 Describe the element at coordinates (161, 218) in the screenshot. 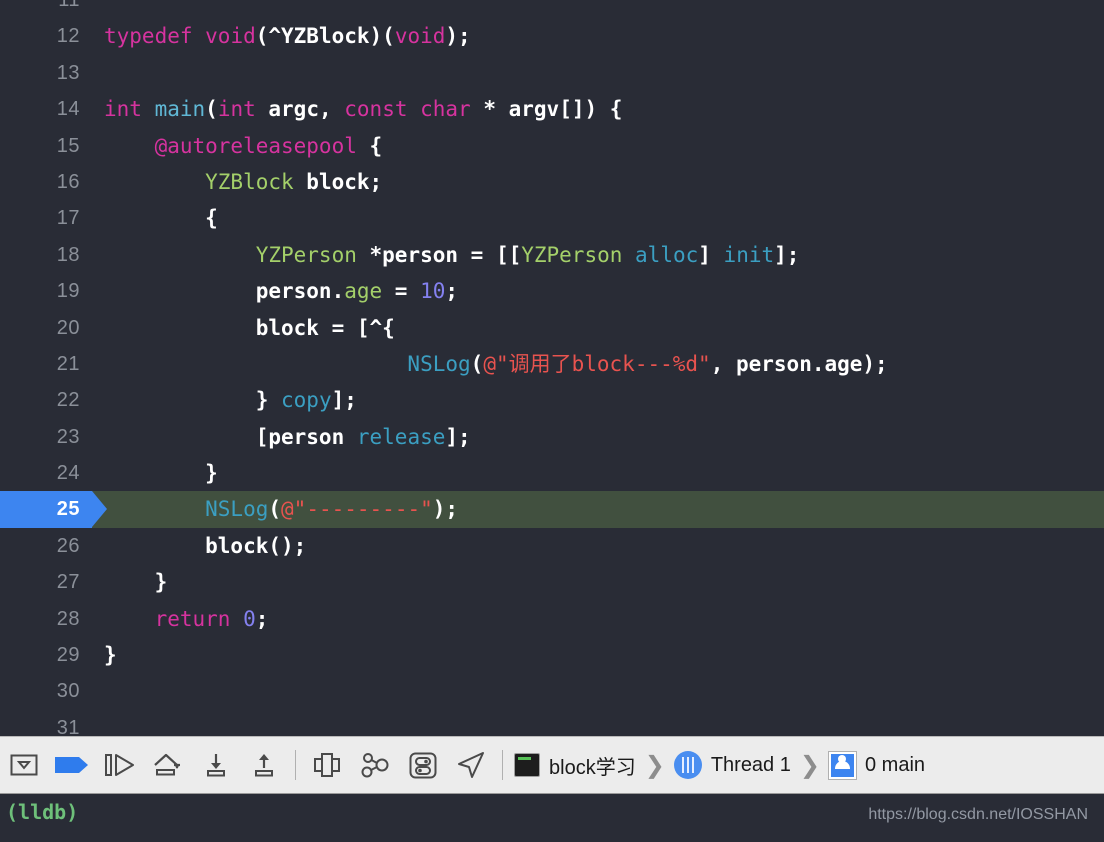

I see `code-text: {` at that location.